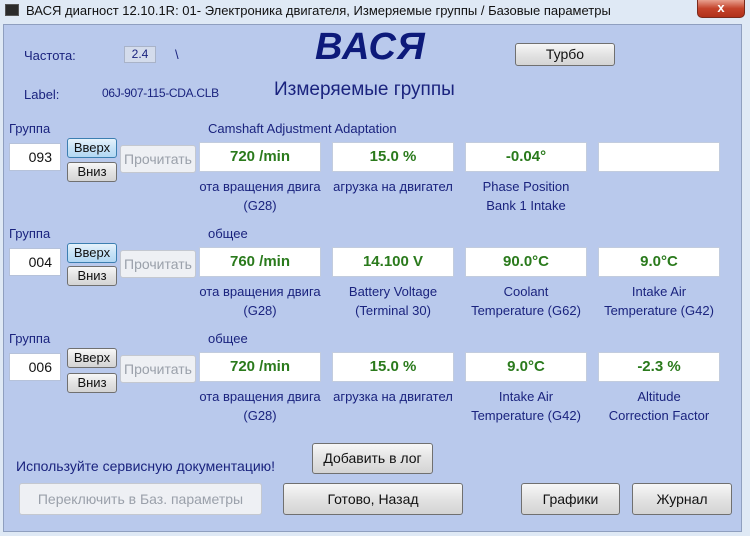 This screenshot has width=750, height=551. I want to click on add-to-log-button: Добавить в лог, so click(372, 458).